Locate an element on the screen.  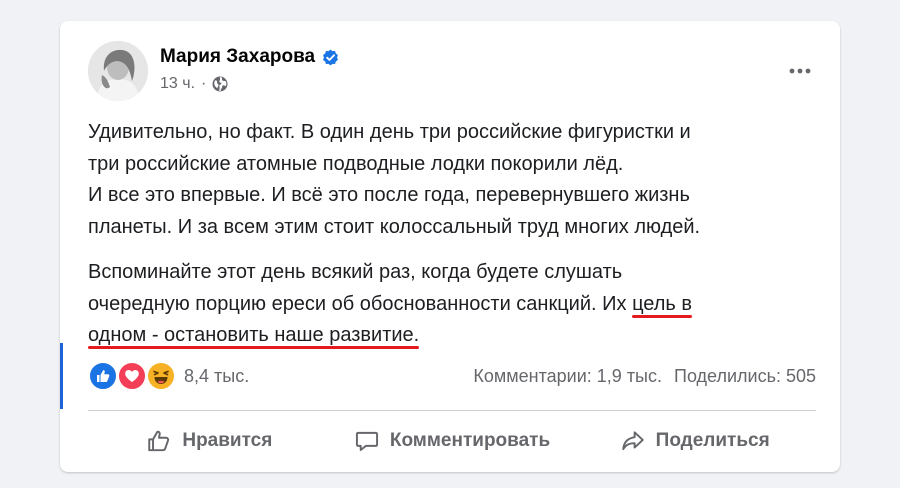
author-line: Мария Захарова is located at coordinates (249, 57).